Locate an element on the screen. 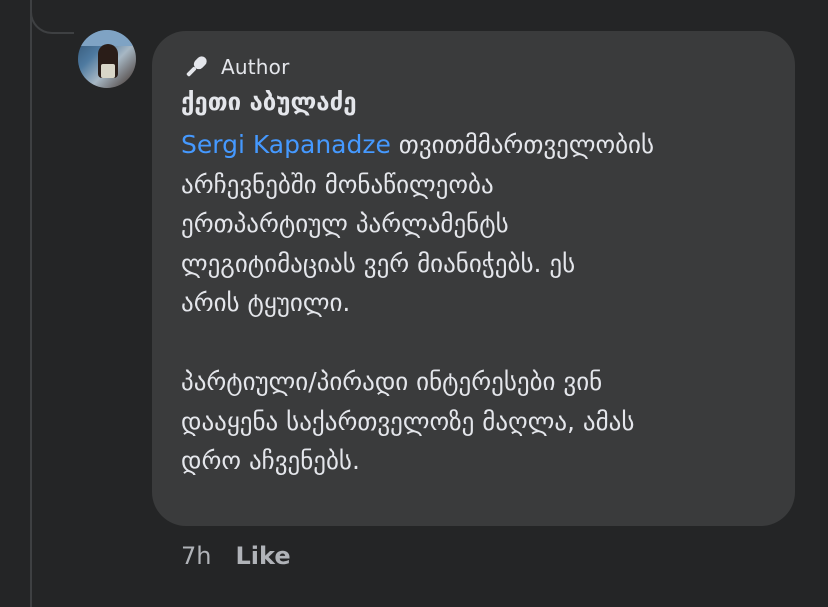 This screenshot has width=828, height=607. comment-line: არჩევნებში მონაწილეობა is located at coordinates (337, 184).